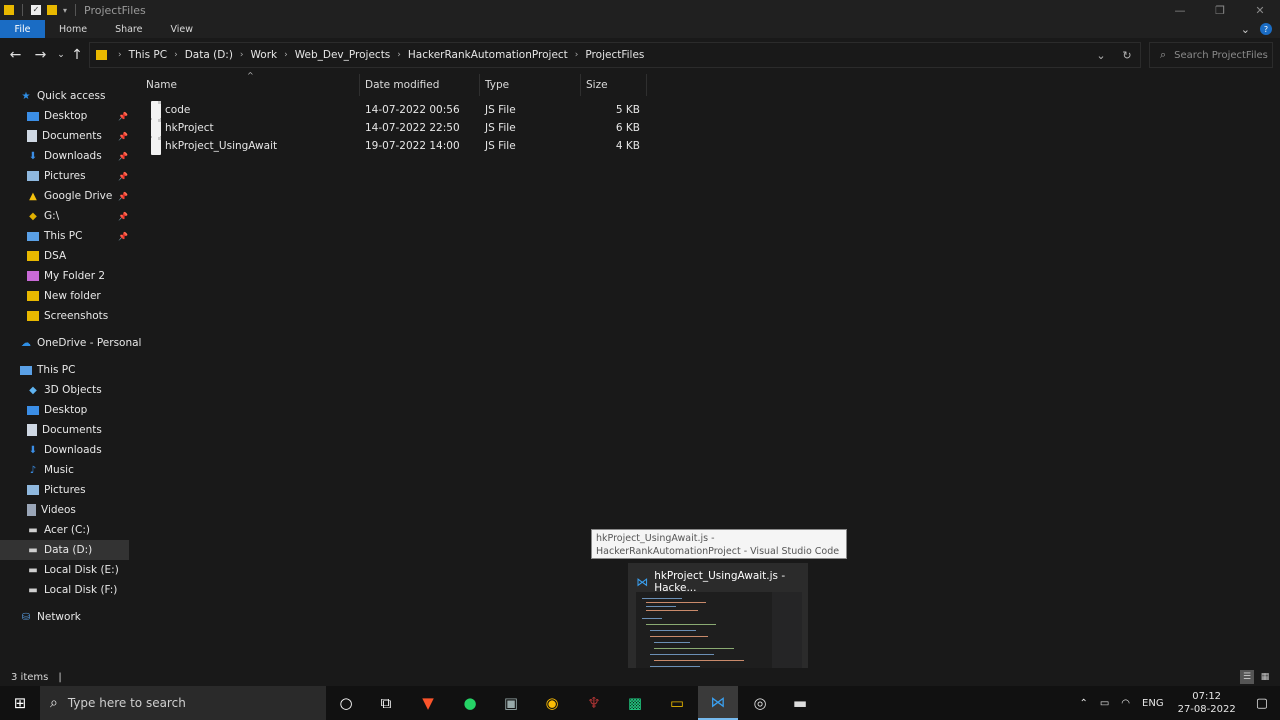 This screenshot has height=720, width=1280. What do you see at coordinates (1265, 677) in the screenshot?
I see `large-icons-view-icon: ▦` at bounding box center [1265, 677].